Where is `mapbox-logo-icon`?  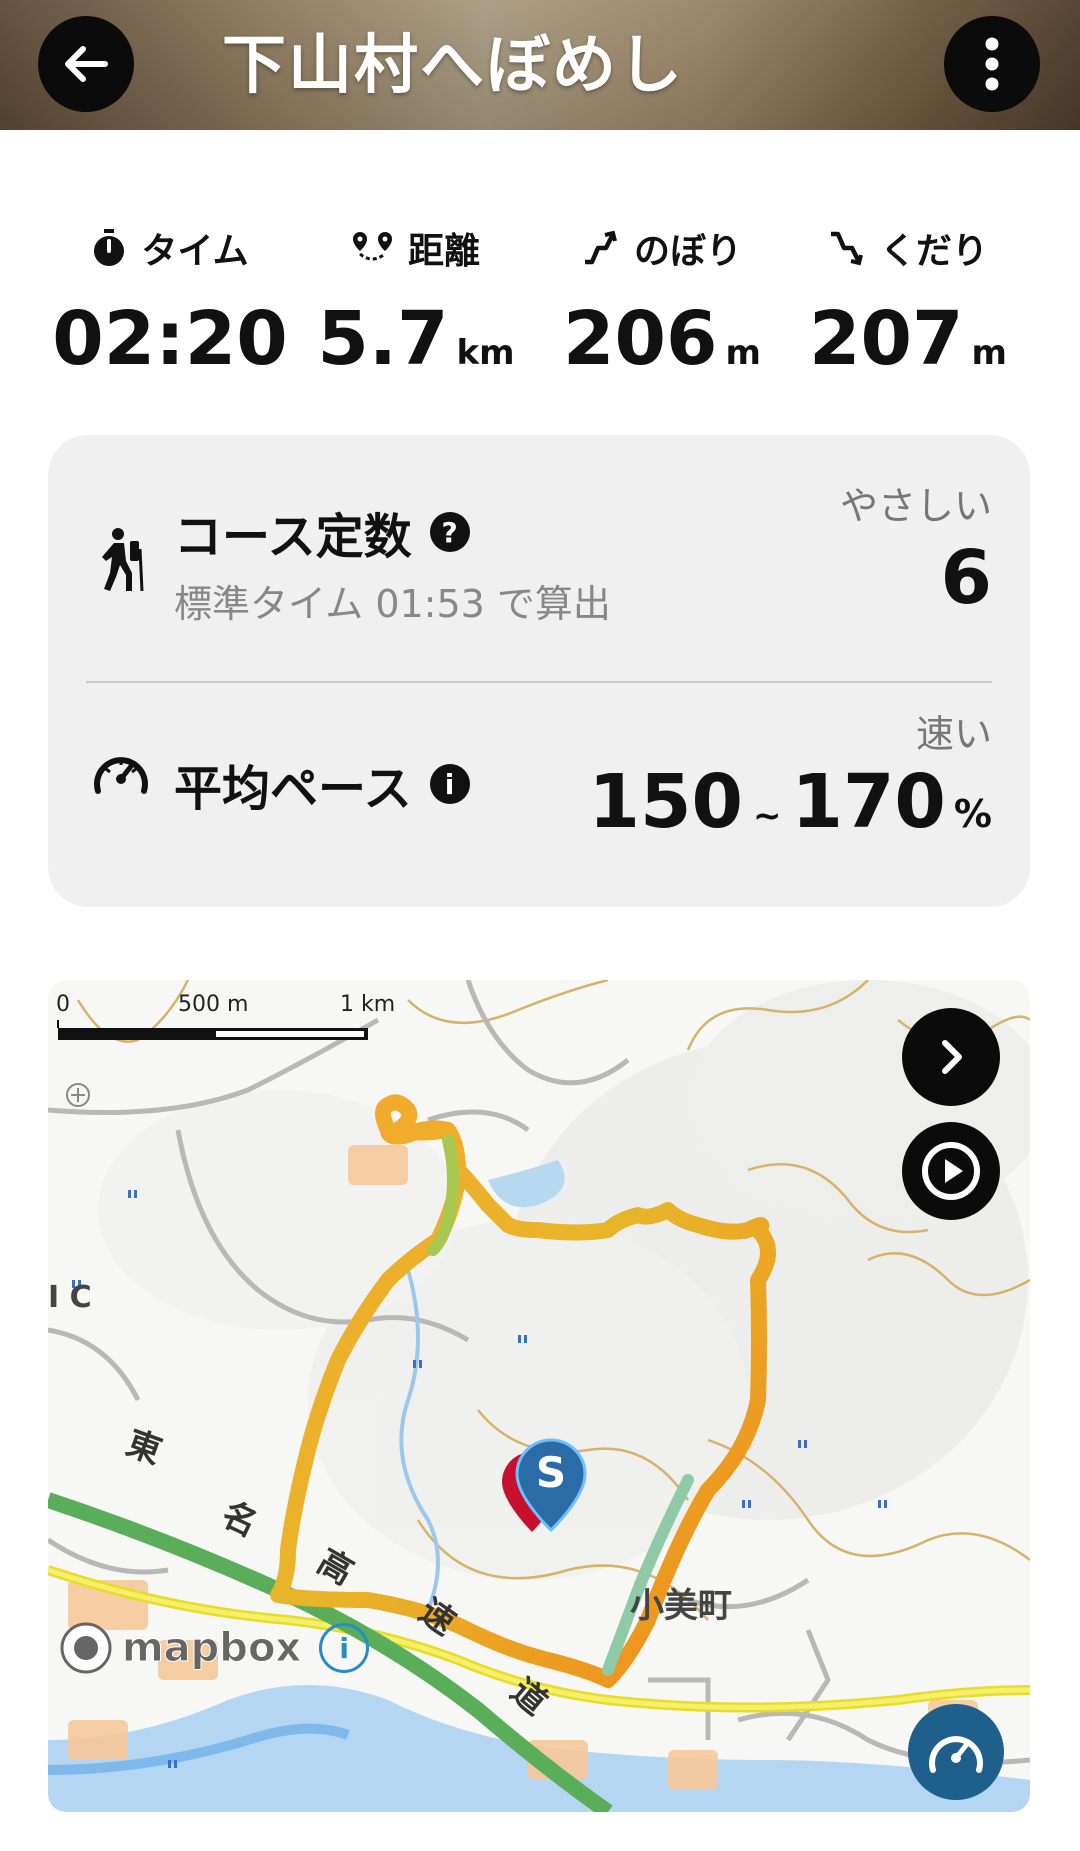
mapbox-logo-icon is located at coordinates (86, 1648).